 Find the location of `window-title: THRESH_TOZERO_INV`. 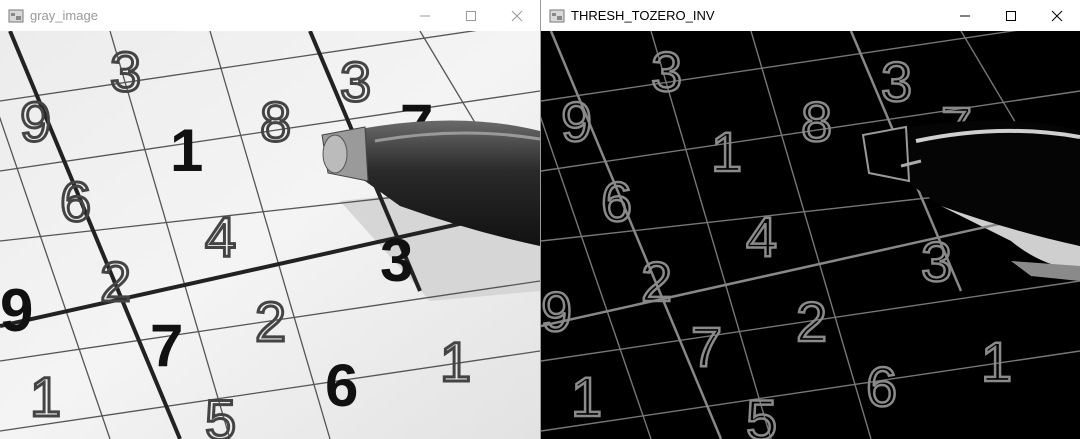

window-title: THRESH_TOZERO_INV is located at coordinates (643, 15).